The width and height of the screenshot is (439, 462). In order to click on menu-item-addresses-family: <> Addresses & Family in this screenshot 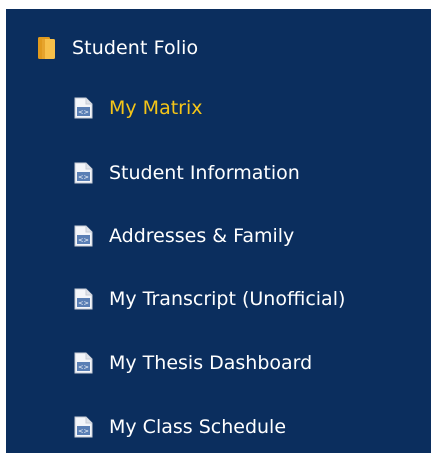, I will do `click(184, 236)`.